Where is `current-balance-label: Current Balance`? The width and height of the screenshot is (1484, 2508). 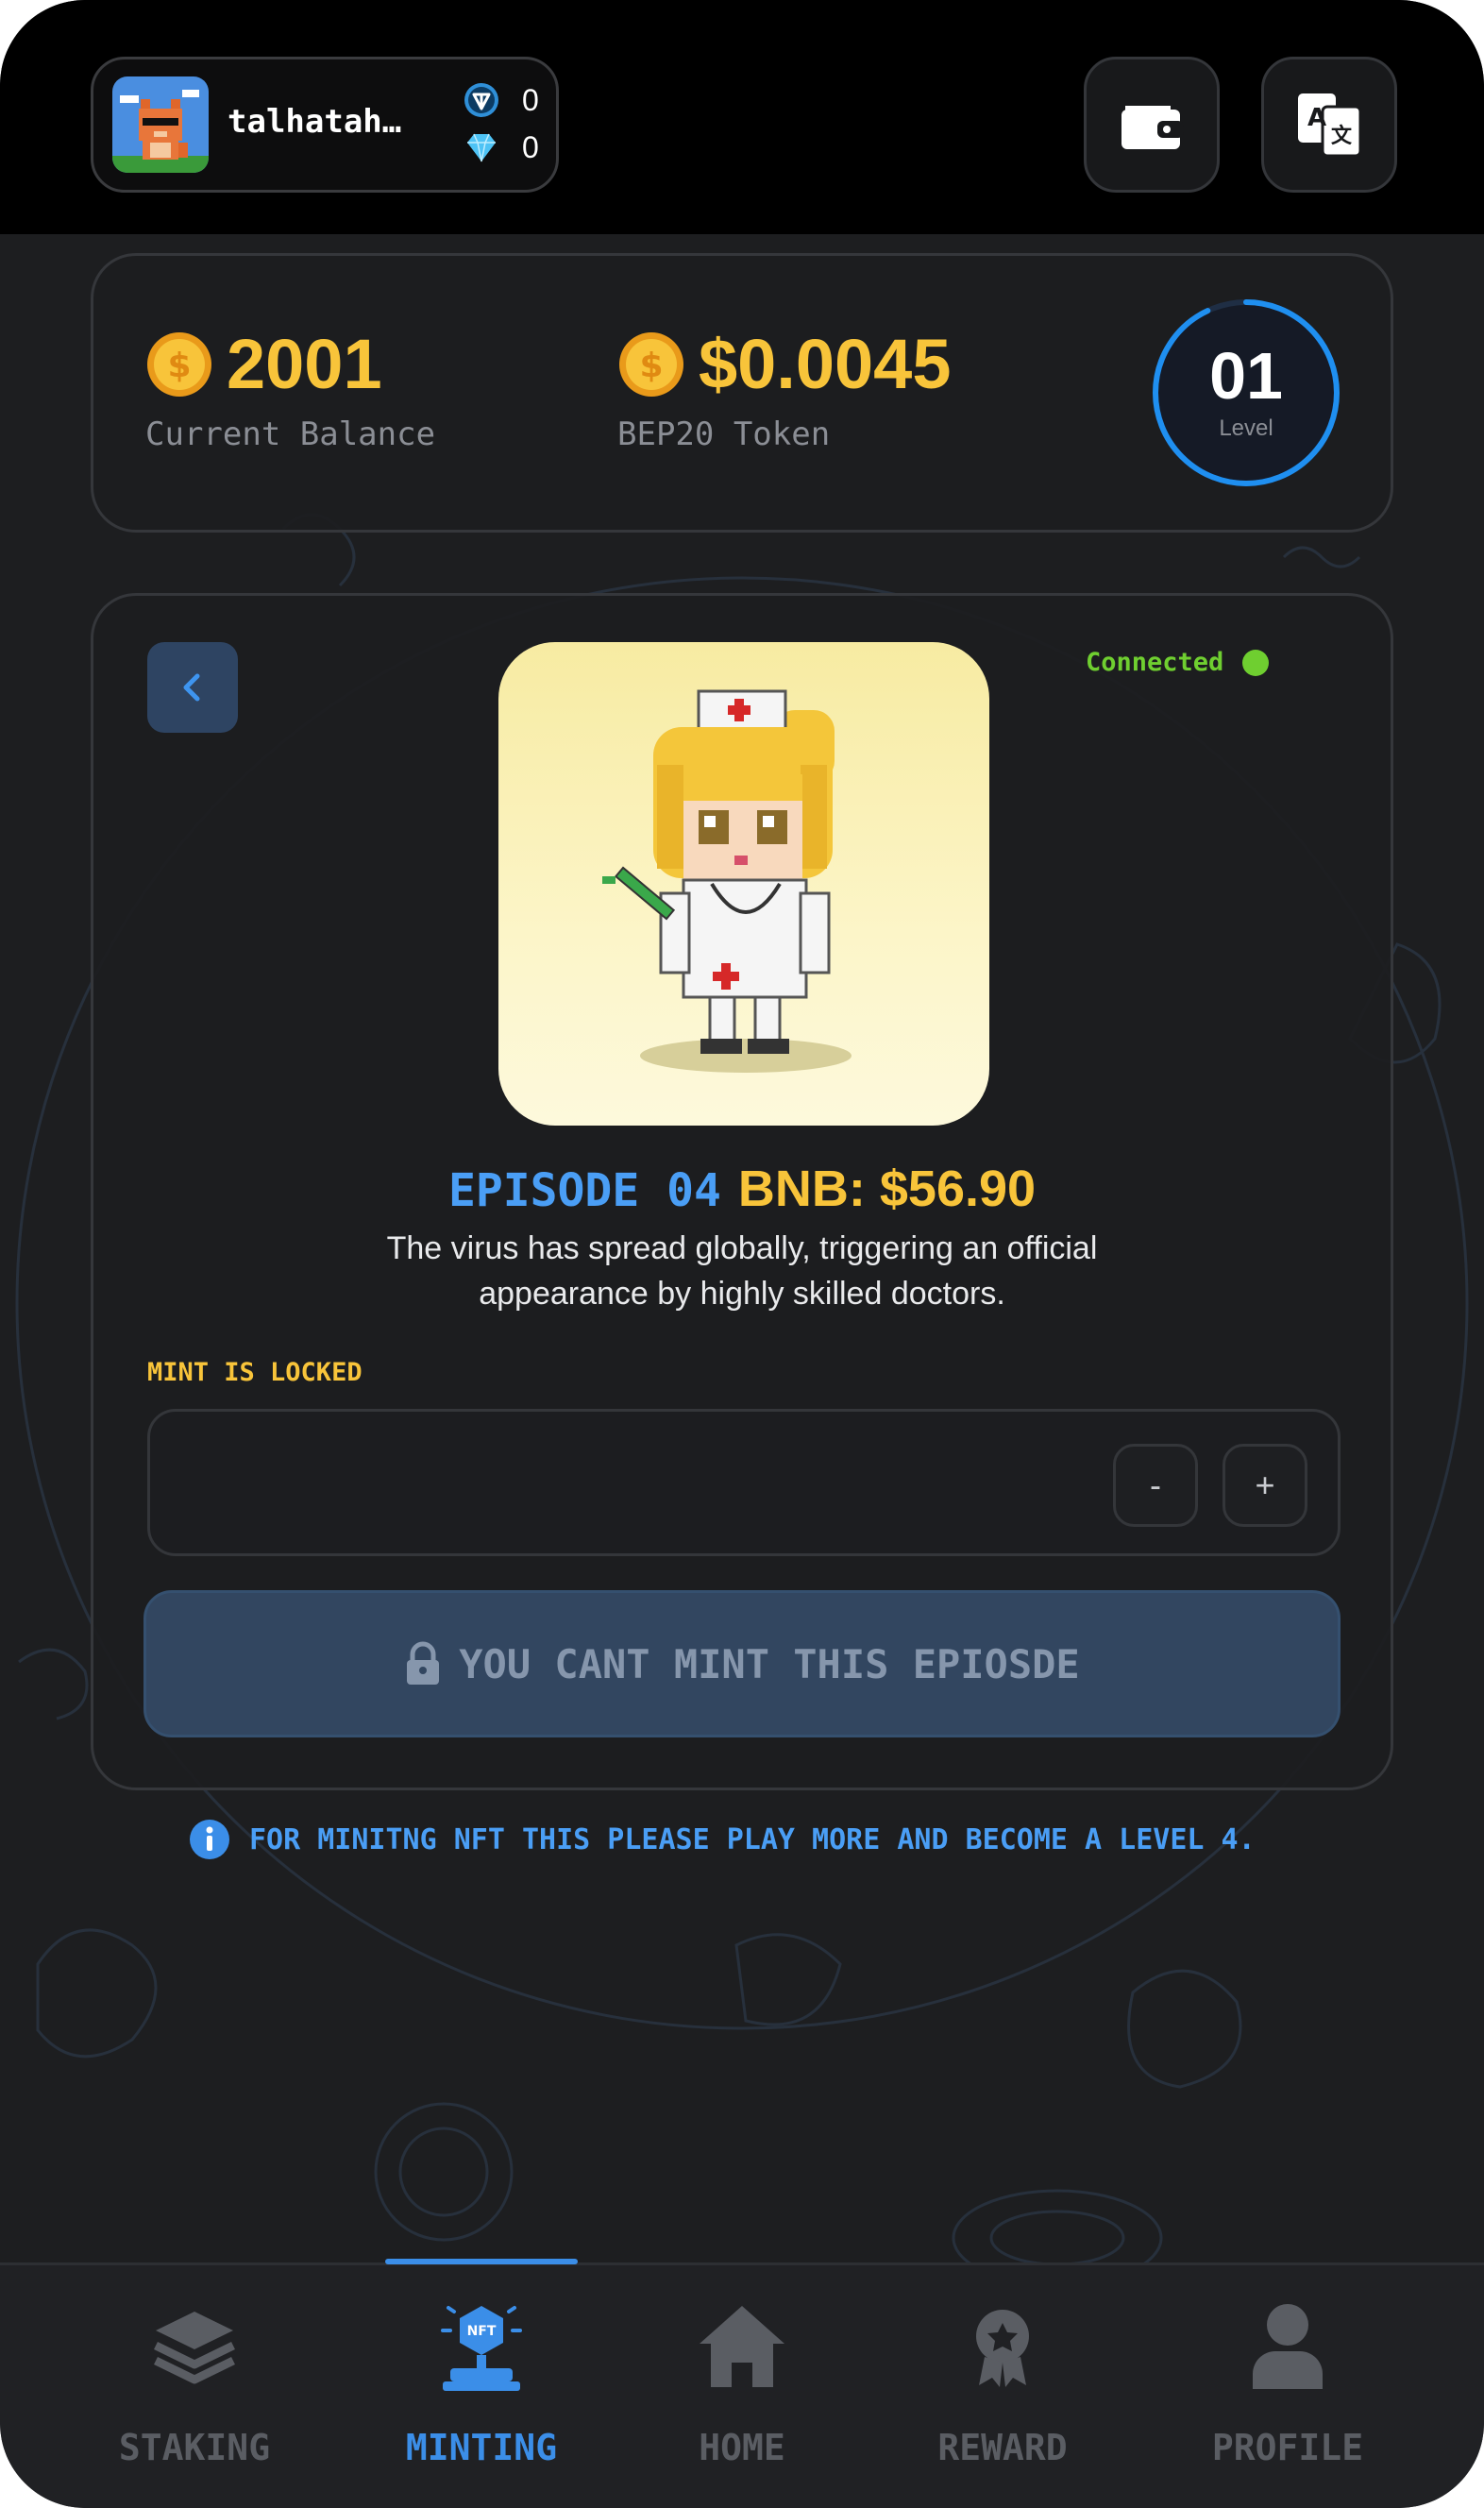 current-balance-label: Current Balance is located at coordinates (290, 434).